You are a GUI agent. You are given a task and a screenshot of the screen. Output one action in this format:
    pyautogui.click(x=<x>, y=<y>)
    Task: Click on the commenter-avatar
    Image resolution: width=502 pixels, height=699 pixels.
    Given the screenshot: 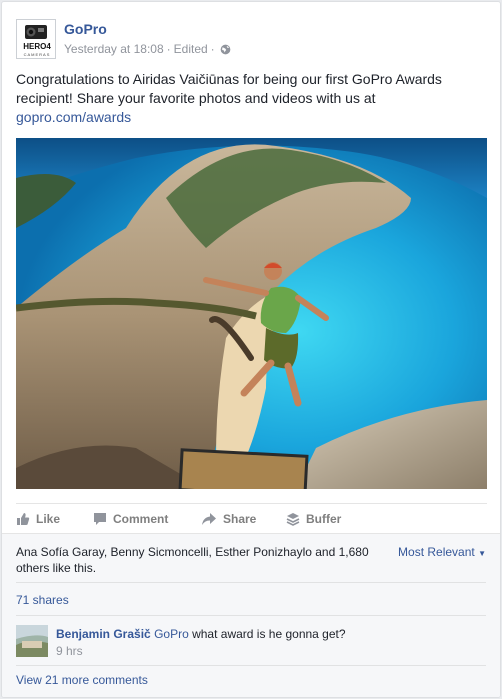 What is the action you would take?
    pyautogui.click(x=32, y=641)
    